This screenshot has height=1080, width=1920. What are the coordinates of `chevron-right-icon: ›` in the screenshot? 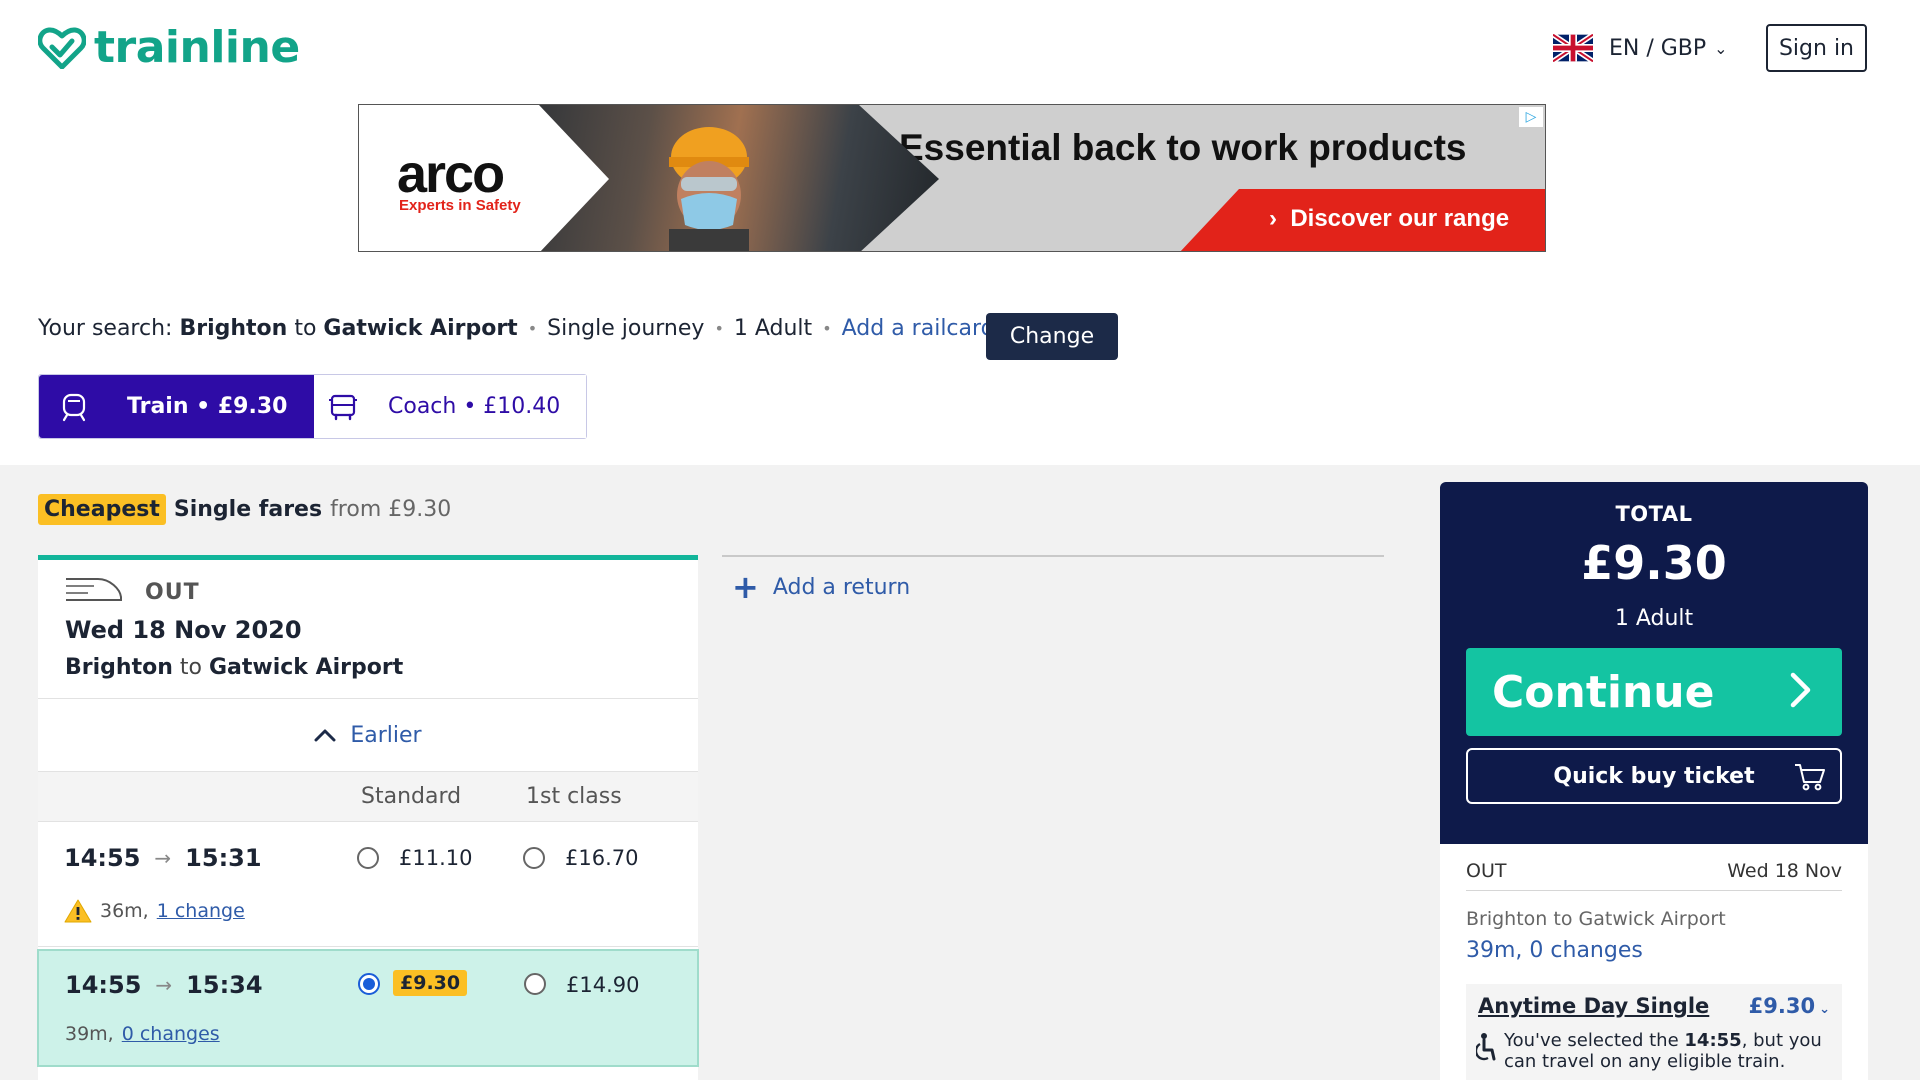 It's located at (1280, 218).